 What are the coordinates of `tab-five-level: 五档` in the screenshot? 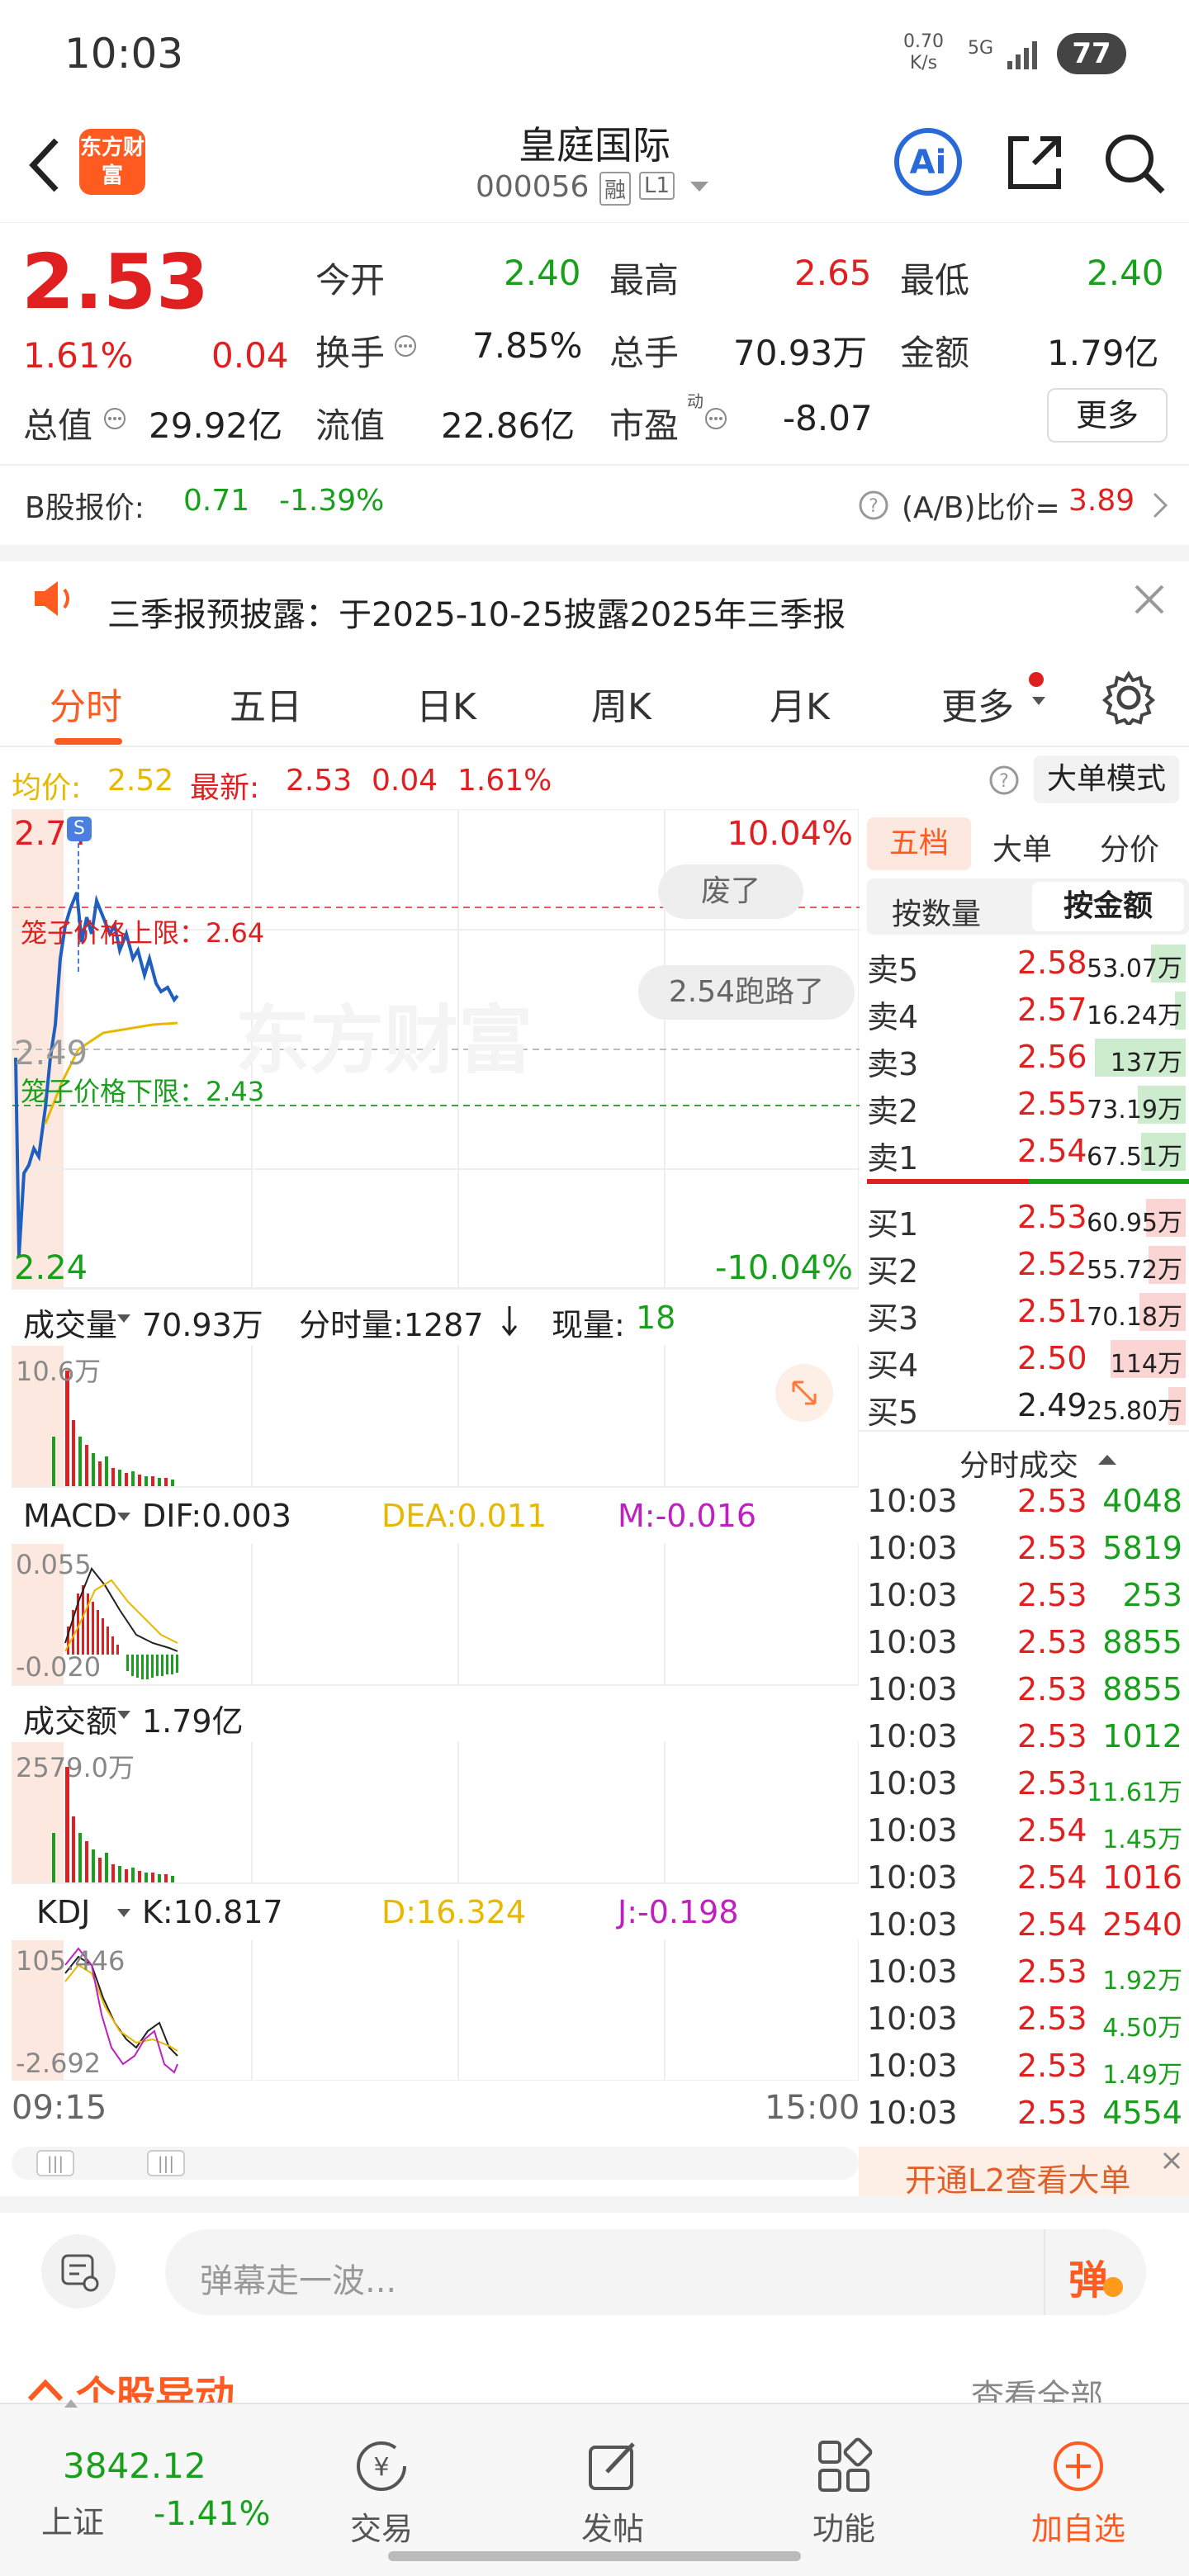 It's located at (919, 843).